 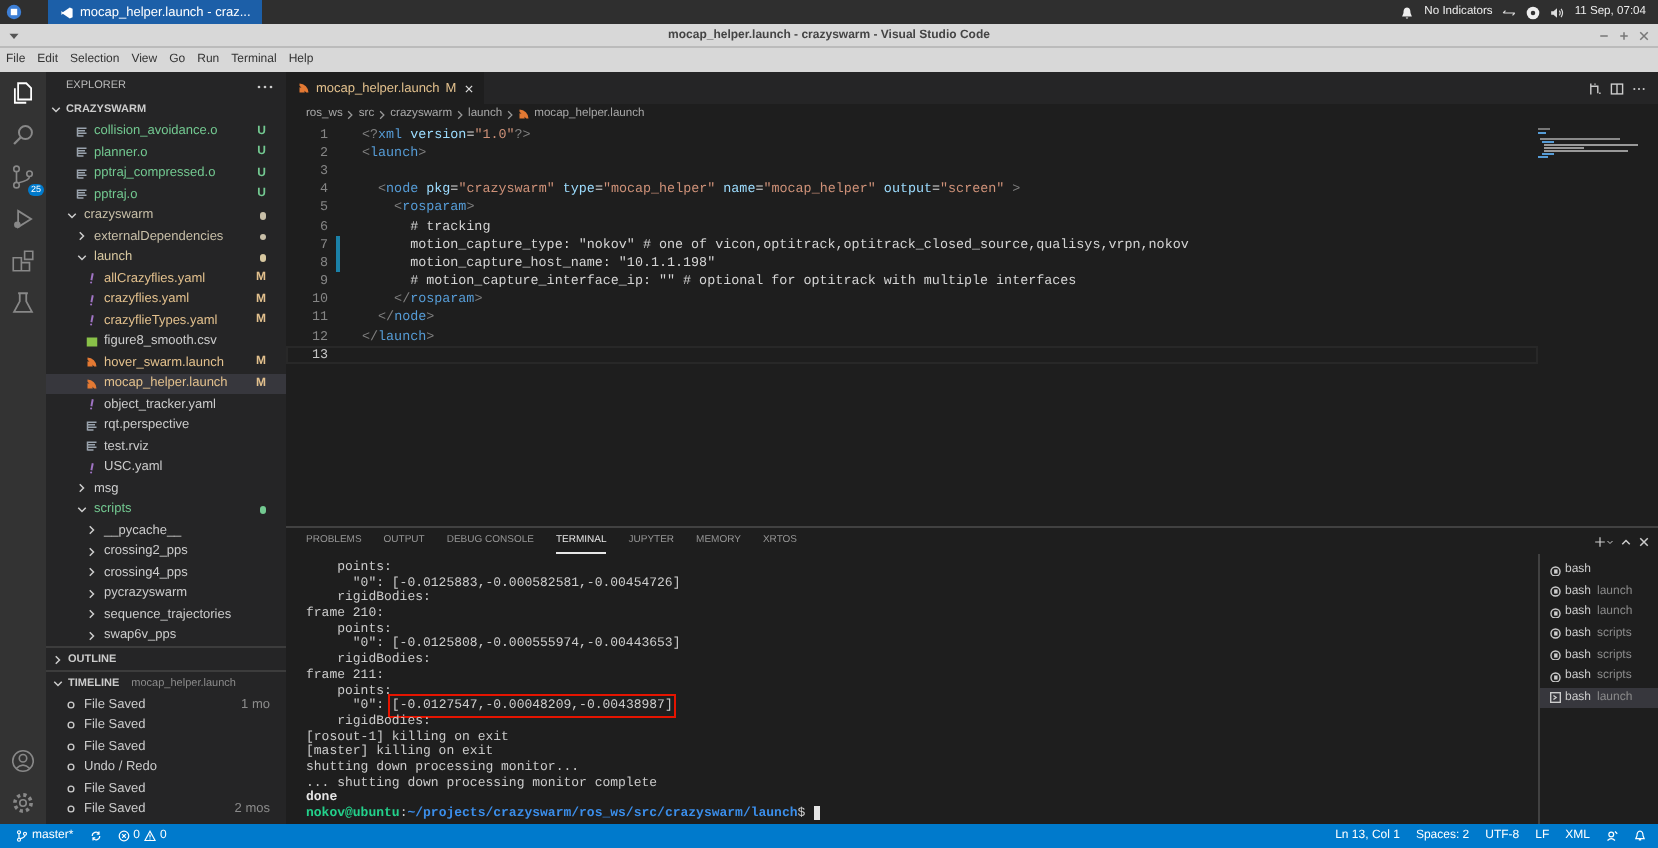 I want to click on network-icon, so click(x=1509, y=12).